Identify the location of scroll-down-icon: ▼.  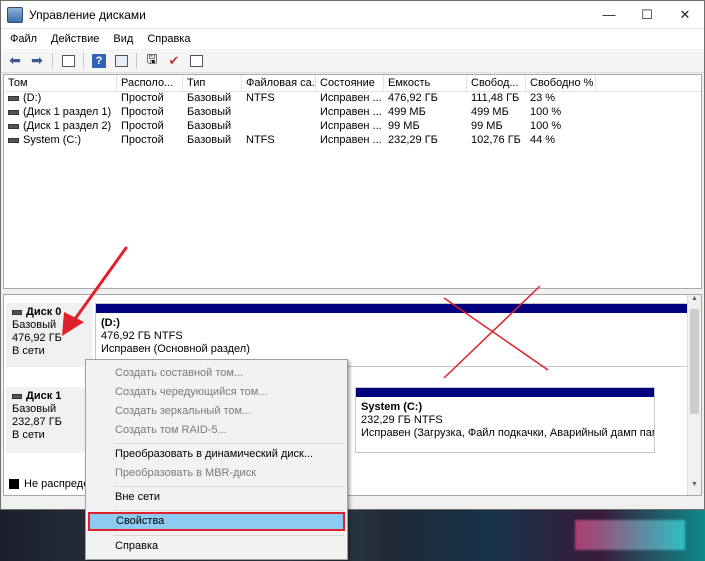
(694, 488).